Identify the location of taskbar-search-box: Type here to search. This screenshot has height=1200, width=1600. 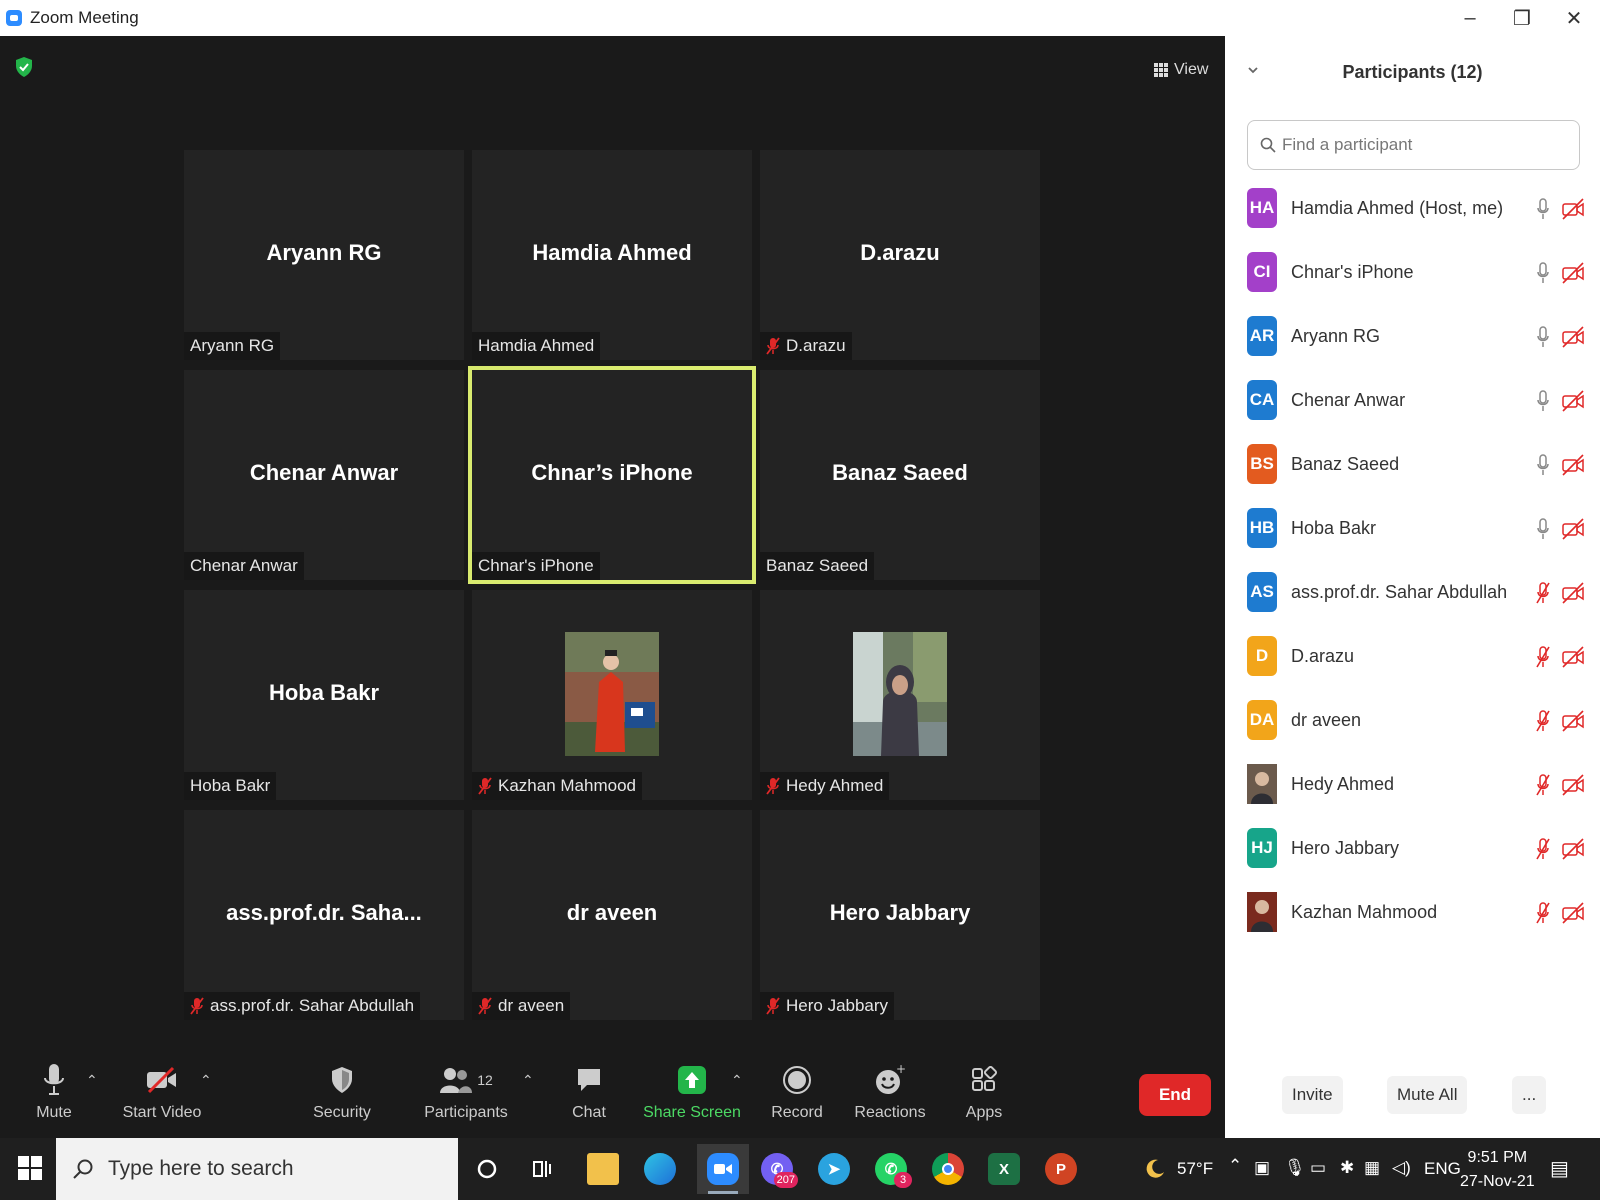
(257, 1169).